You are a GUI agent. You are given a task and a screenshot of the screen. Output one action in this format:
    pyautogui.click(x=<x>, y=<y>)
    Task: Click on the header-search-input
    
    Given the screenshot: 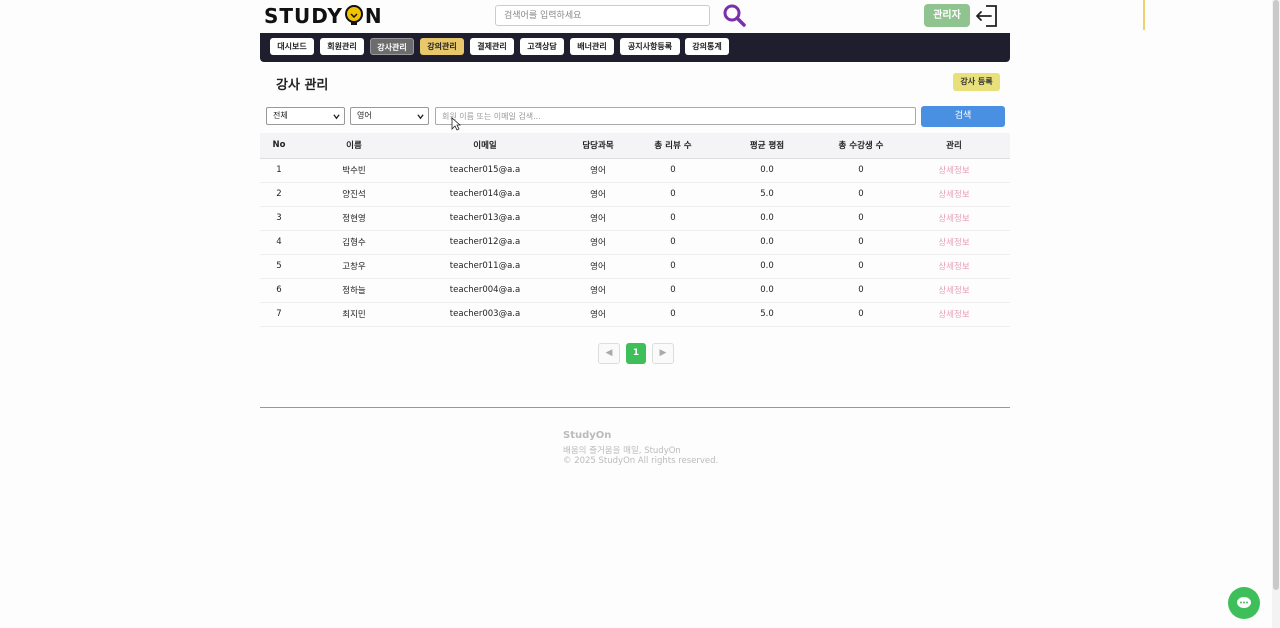 What is the action you would take?
    pyautogui.click(x=602, y=15)
    